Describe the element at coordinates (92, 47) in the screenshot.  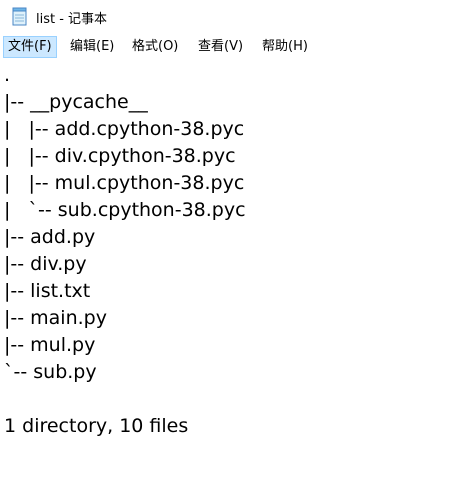
I see `menu-edit: 编辑(E)` at that location.